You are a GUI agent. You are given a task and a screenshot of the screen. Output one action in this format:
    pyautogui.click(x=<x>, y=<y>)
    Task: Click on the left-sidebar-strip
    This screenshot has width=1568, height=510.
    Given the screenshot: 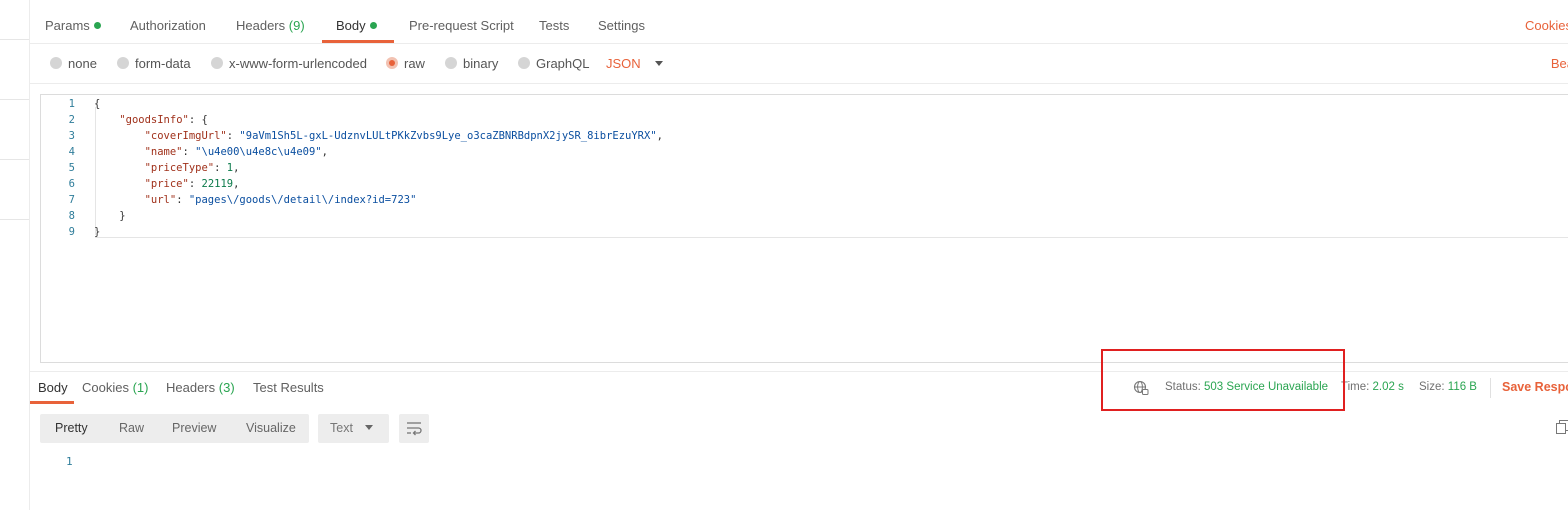 What is the action you would take?
    pyautogui.click(x=15, y=255)
    